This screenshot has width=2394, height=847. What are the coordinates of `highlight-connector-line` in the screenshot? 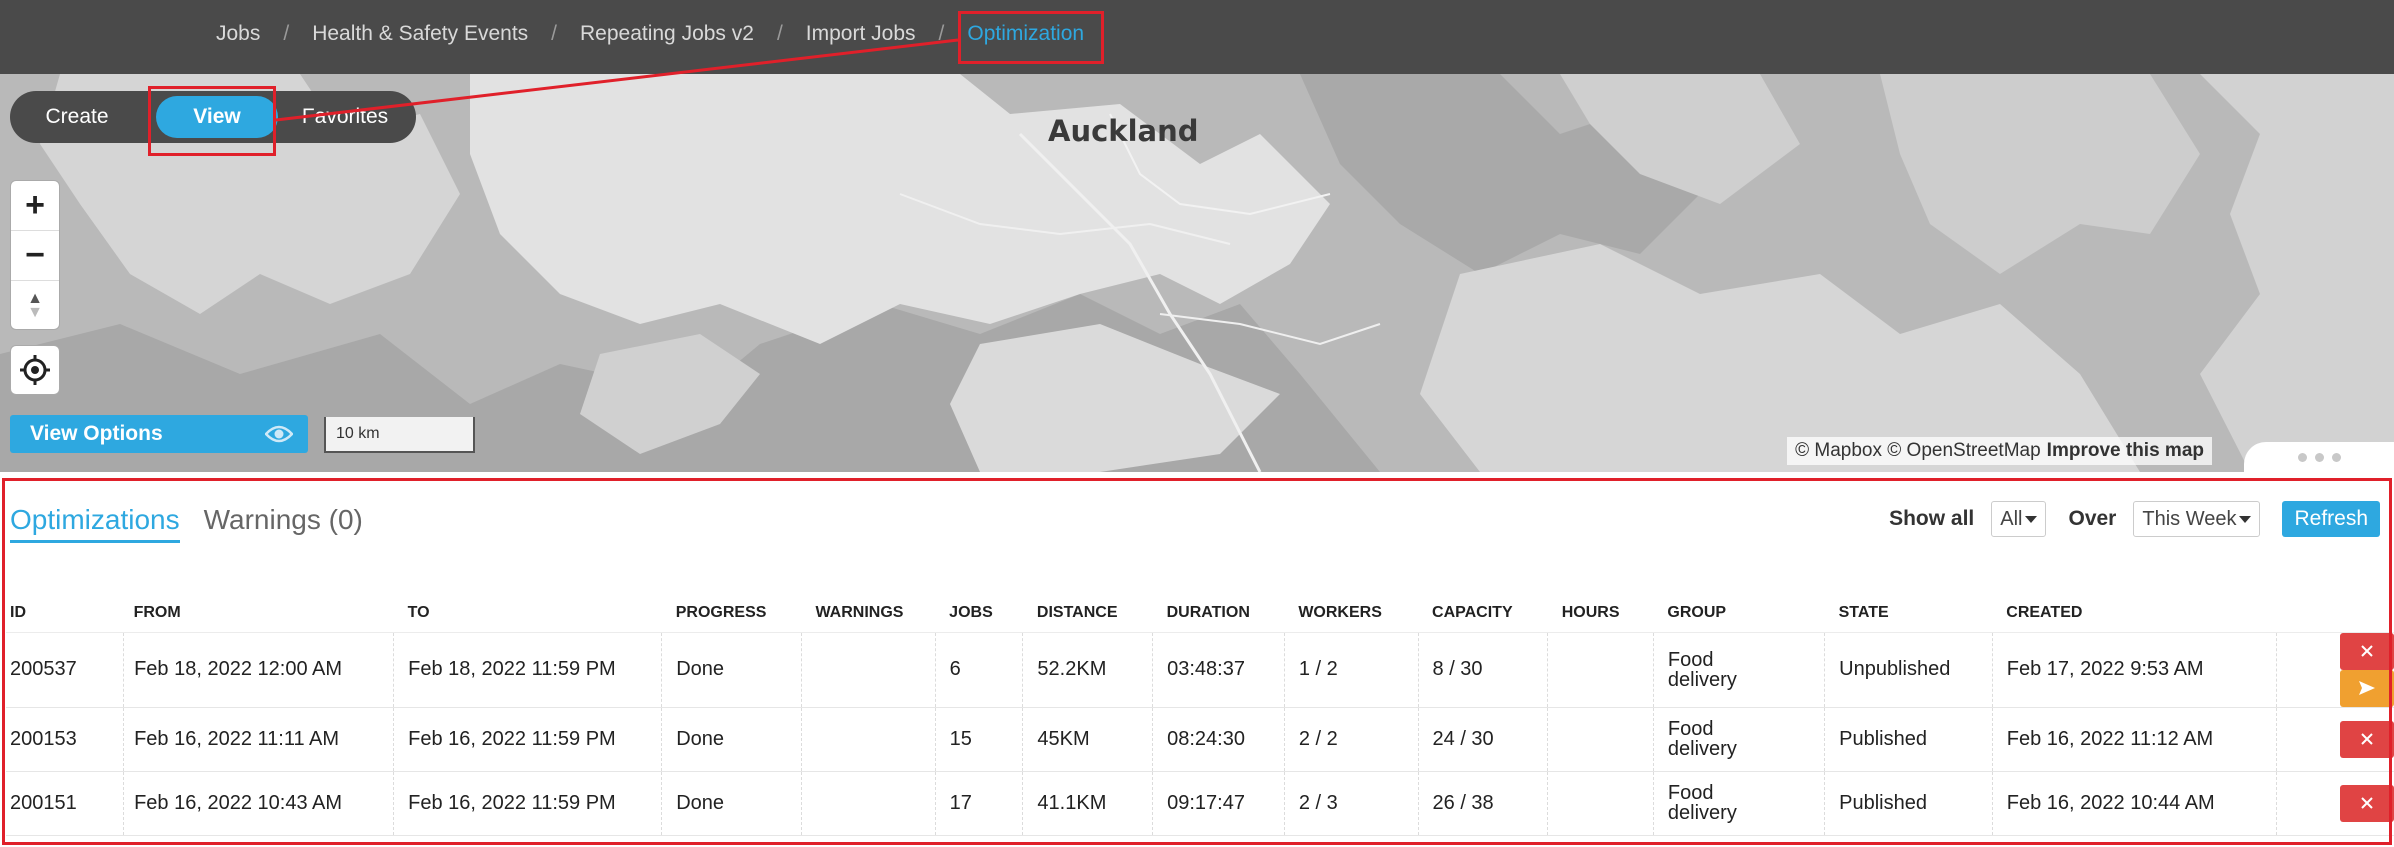 It's located at (617, 80).